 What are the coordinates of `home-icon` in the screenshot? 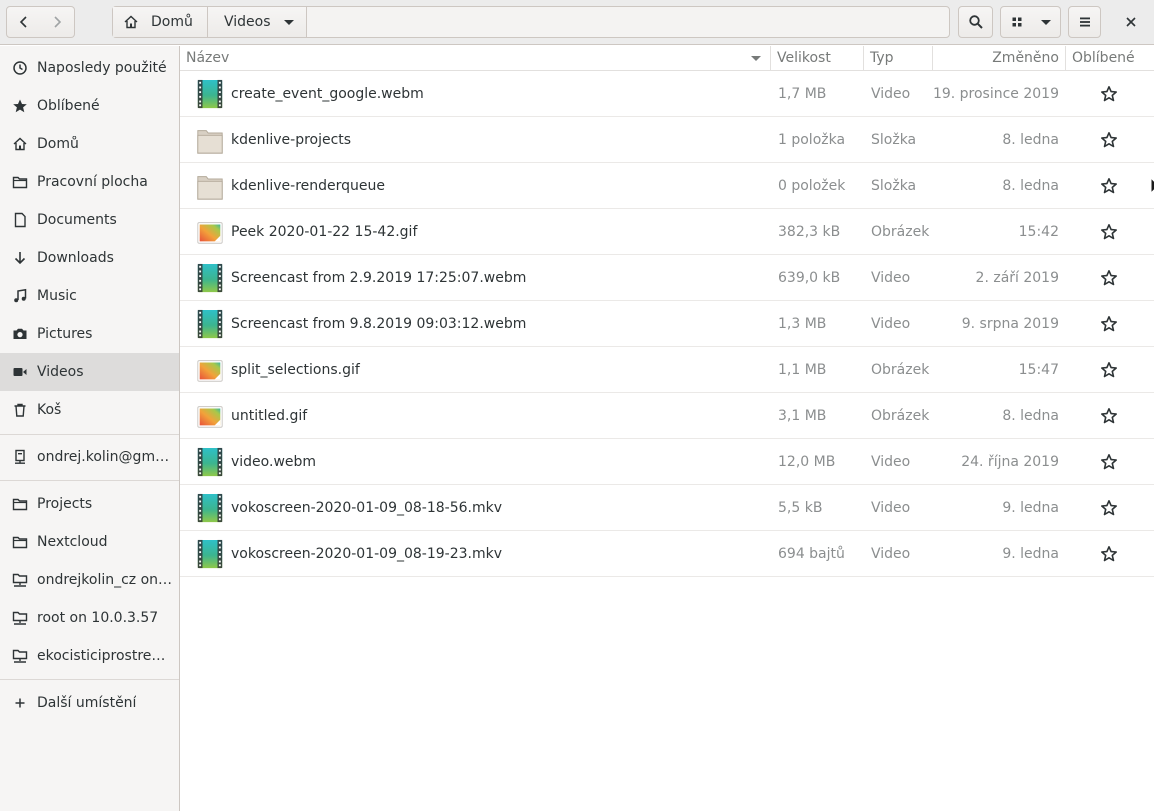 It's located at (20, 144).